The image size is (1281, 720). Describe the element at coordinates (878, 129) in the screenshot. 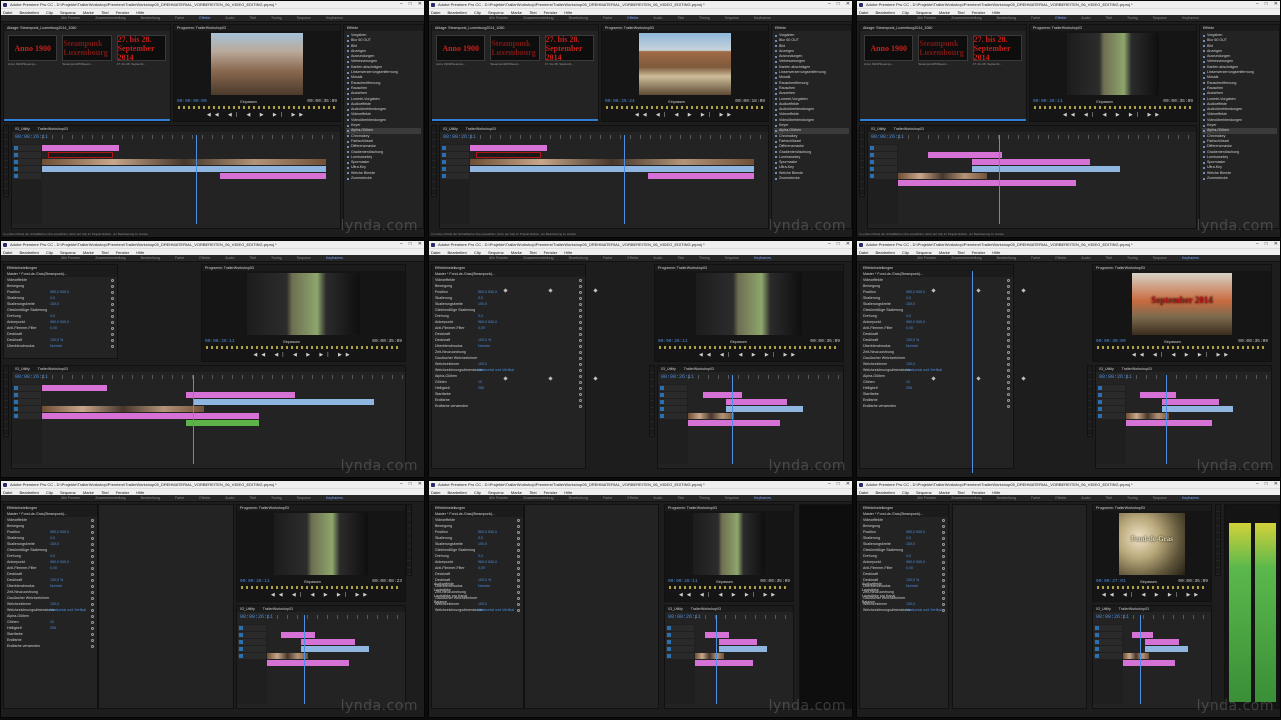

I see `timeline-tab: 03_Utility` at that location.